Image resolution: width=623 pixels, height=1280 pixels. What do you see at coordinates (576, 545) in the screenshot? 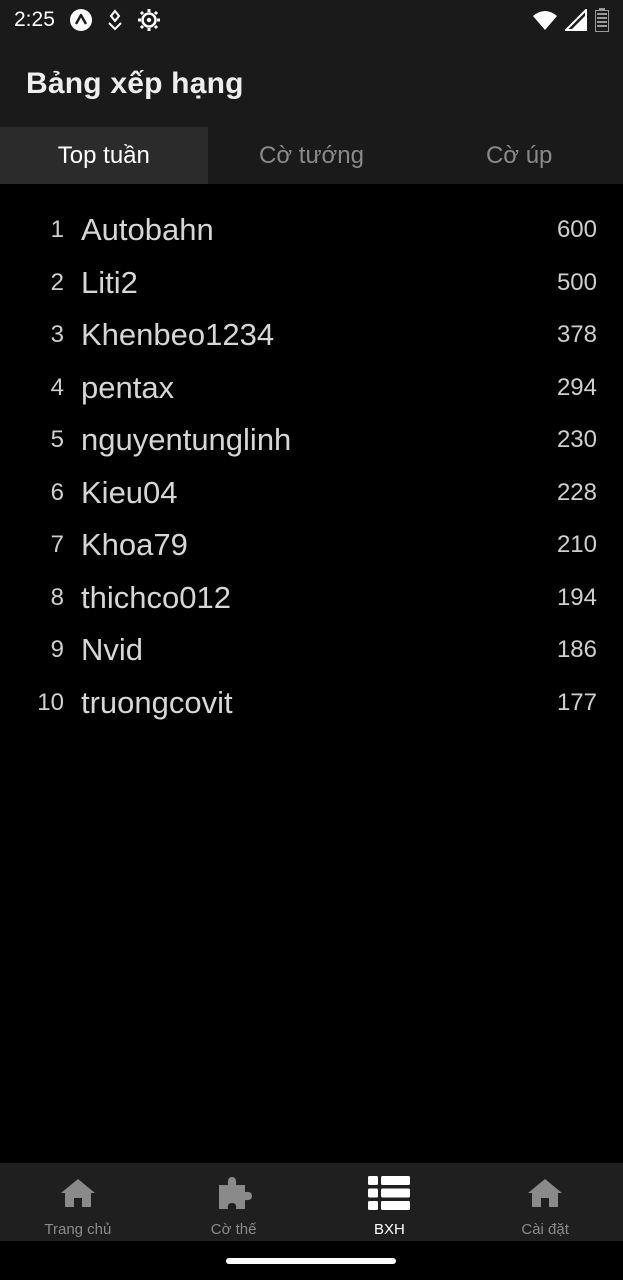
I see `score: 210` at bounding box center [576, 545].